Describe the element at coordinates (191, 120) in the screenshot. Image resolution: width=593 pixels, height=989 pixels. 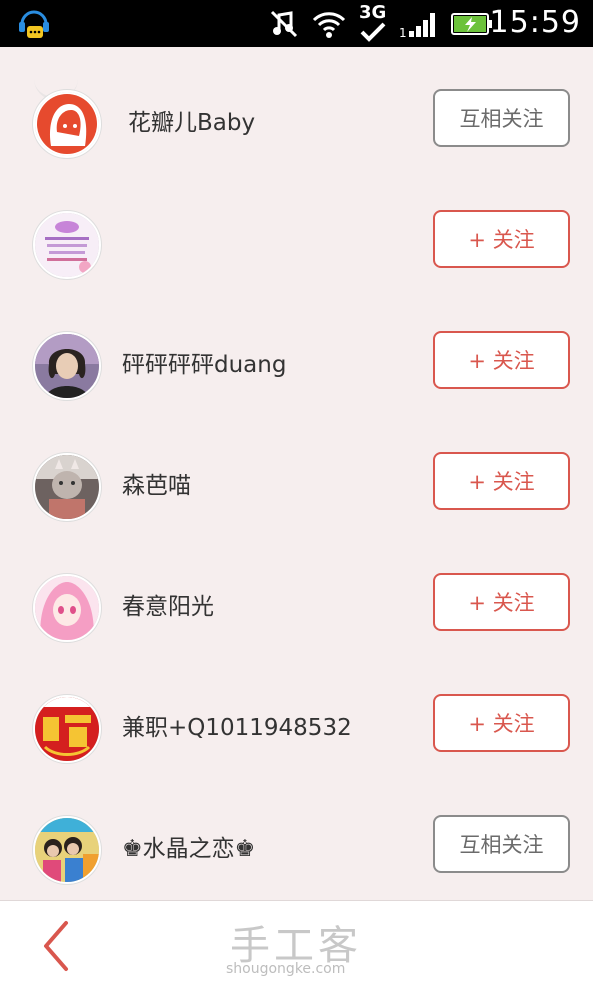
I see `username: 花瓣儿Baby` at that location.